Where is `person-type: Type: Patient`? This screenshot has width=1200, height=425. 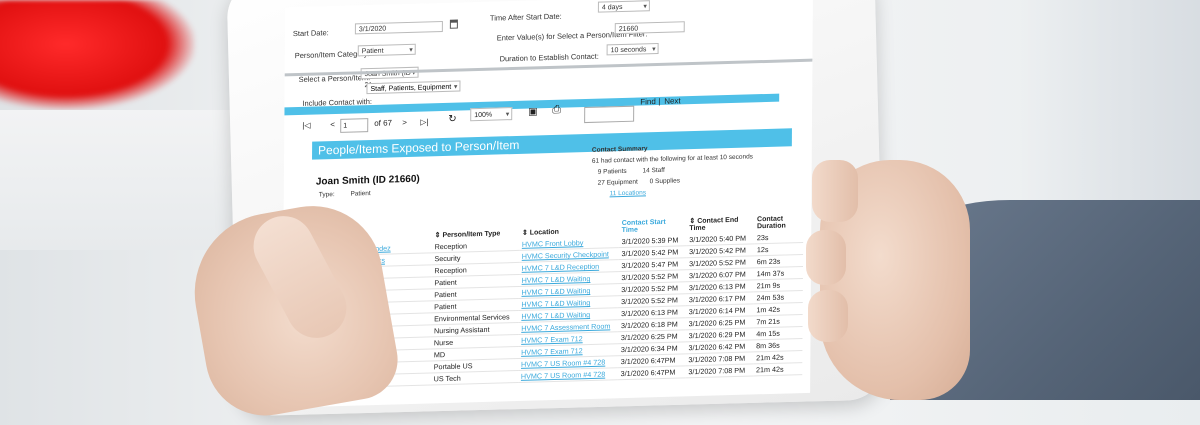
person-type: Type: Patient is located at coordinates (345, 194).